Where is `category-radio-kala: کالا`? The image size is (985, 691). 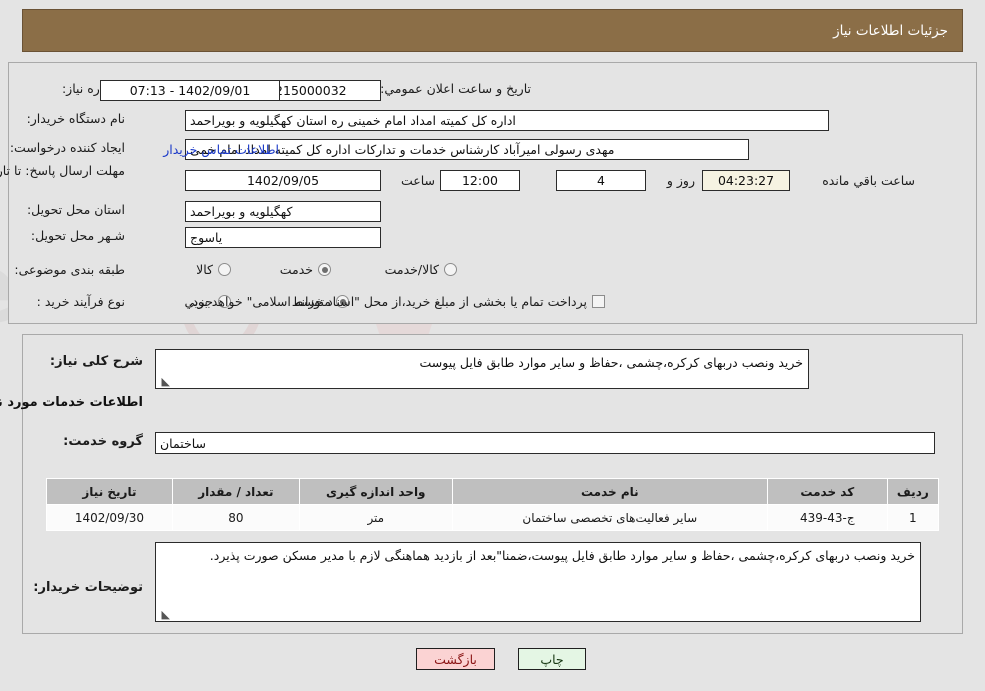 category-radio-kala: کالا is located at coordinates (213, 269).